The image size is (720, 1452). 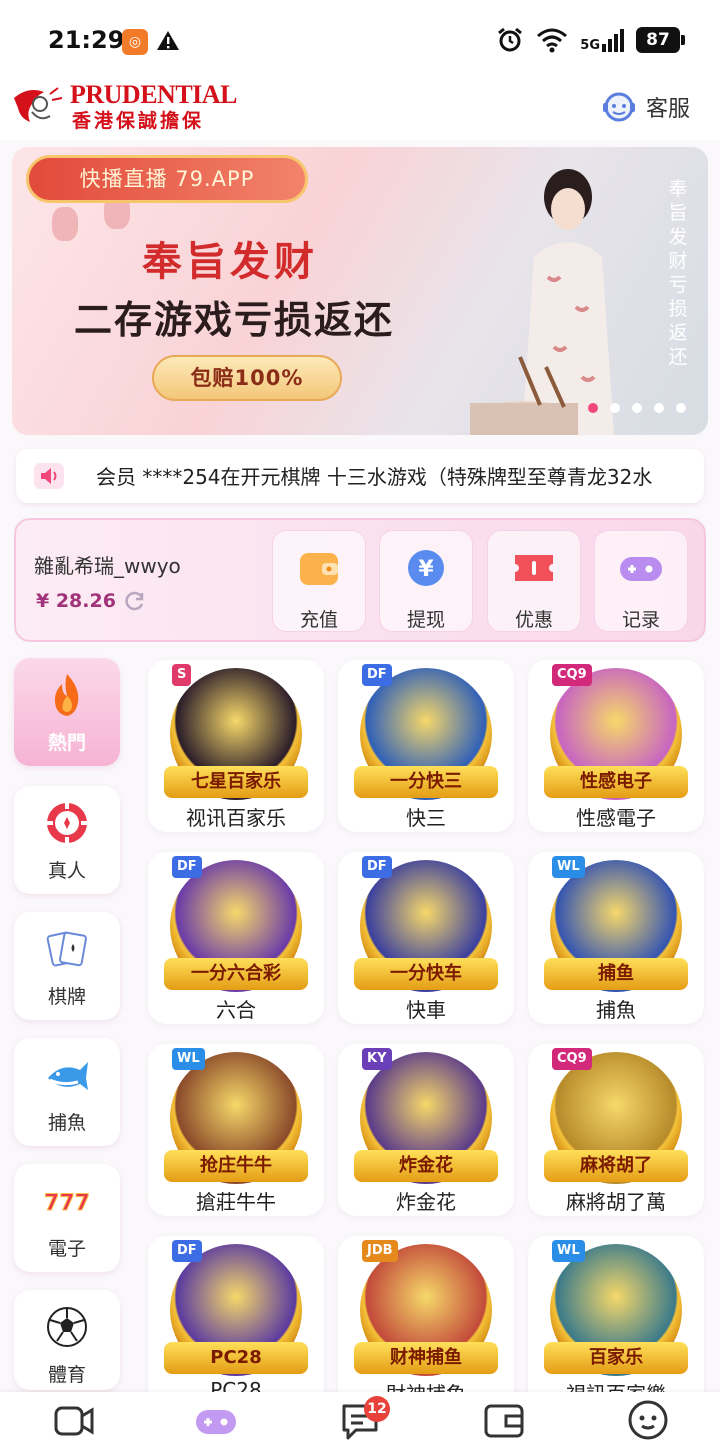 I want to click on game-name: 快車, so click(x=426, y=1010).